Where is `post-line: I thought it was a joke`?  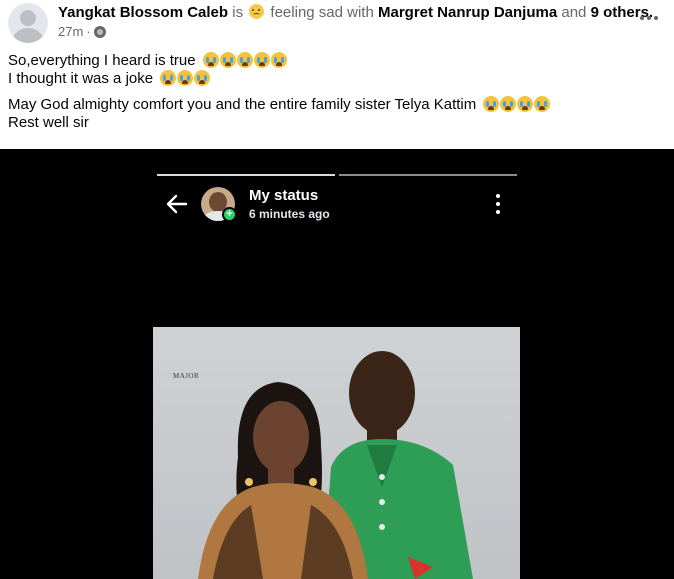 post-line: I thought it was a joke is located at coordinates (328, 79).